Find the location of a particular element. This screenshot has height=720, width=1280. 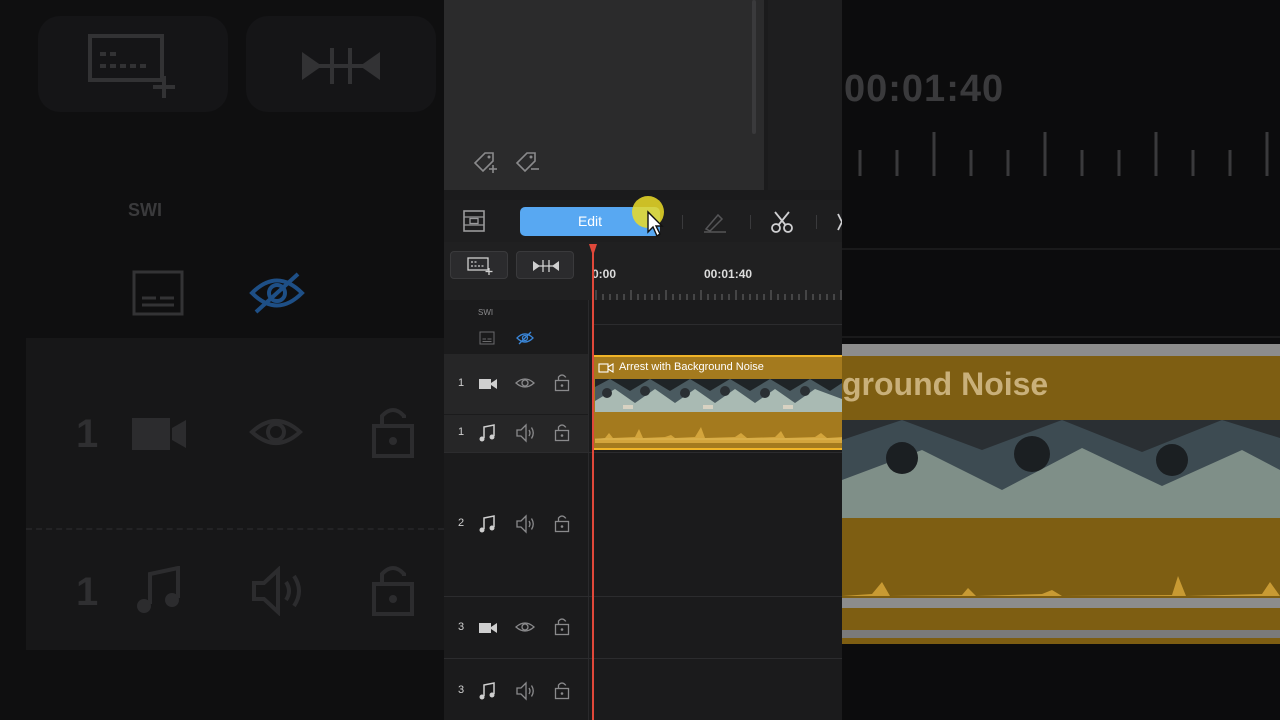

bg-fit-icon is located at coordinates (341, 66).